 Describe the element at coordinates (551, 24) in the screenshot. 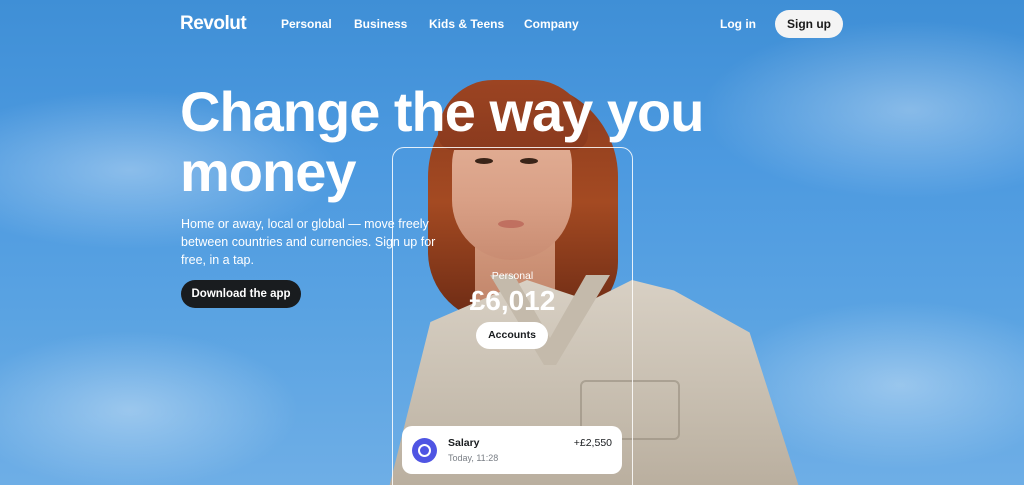

I see `nav-link-company: Company` at that location.